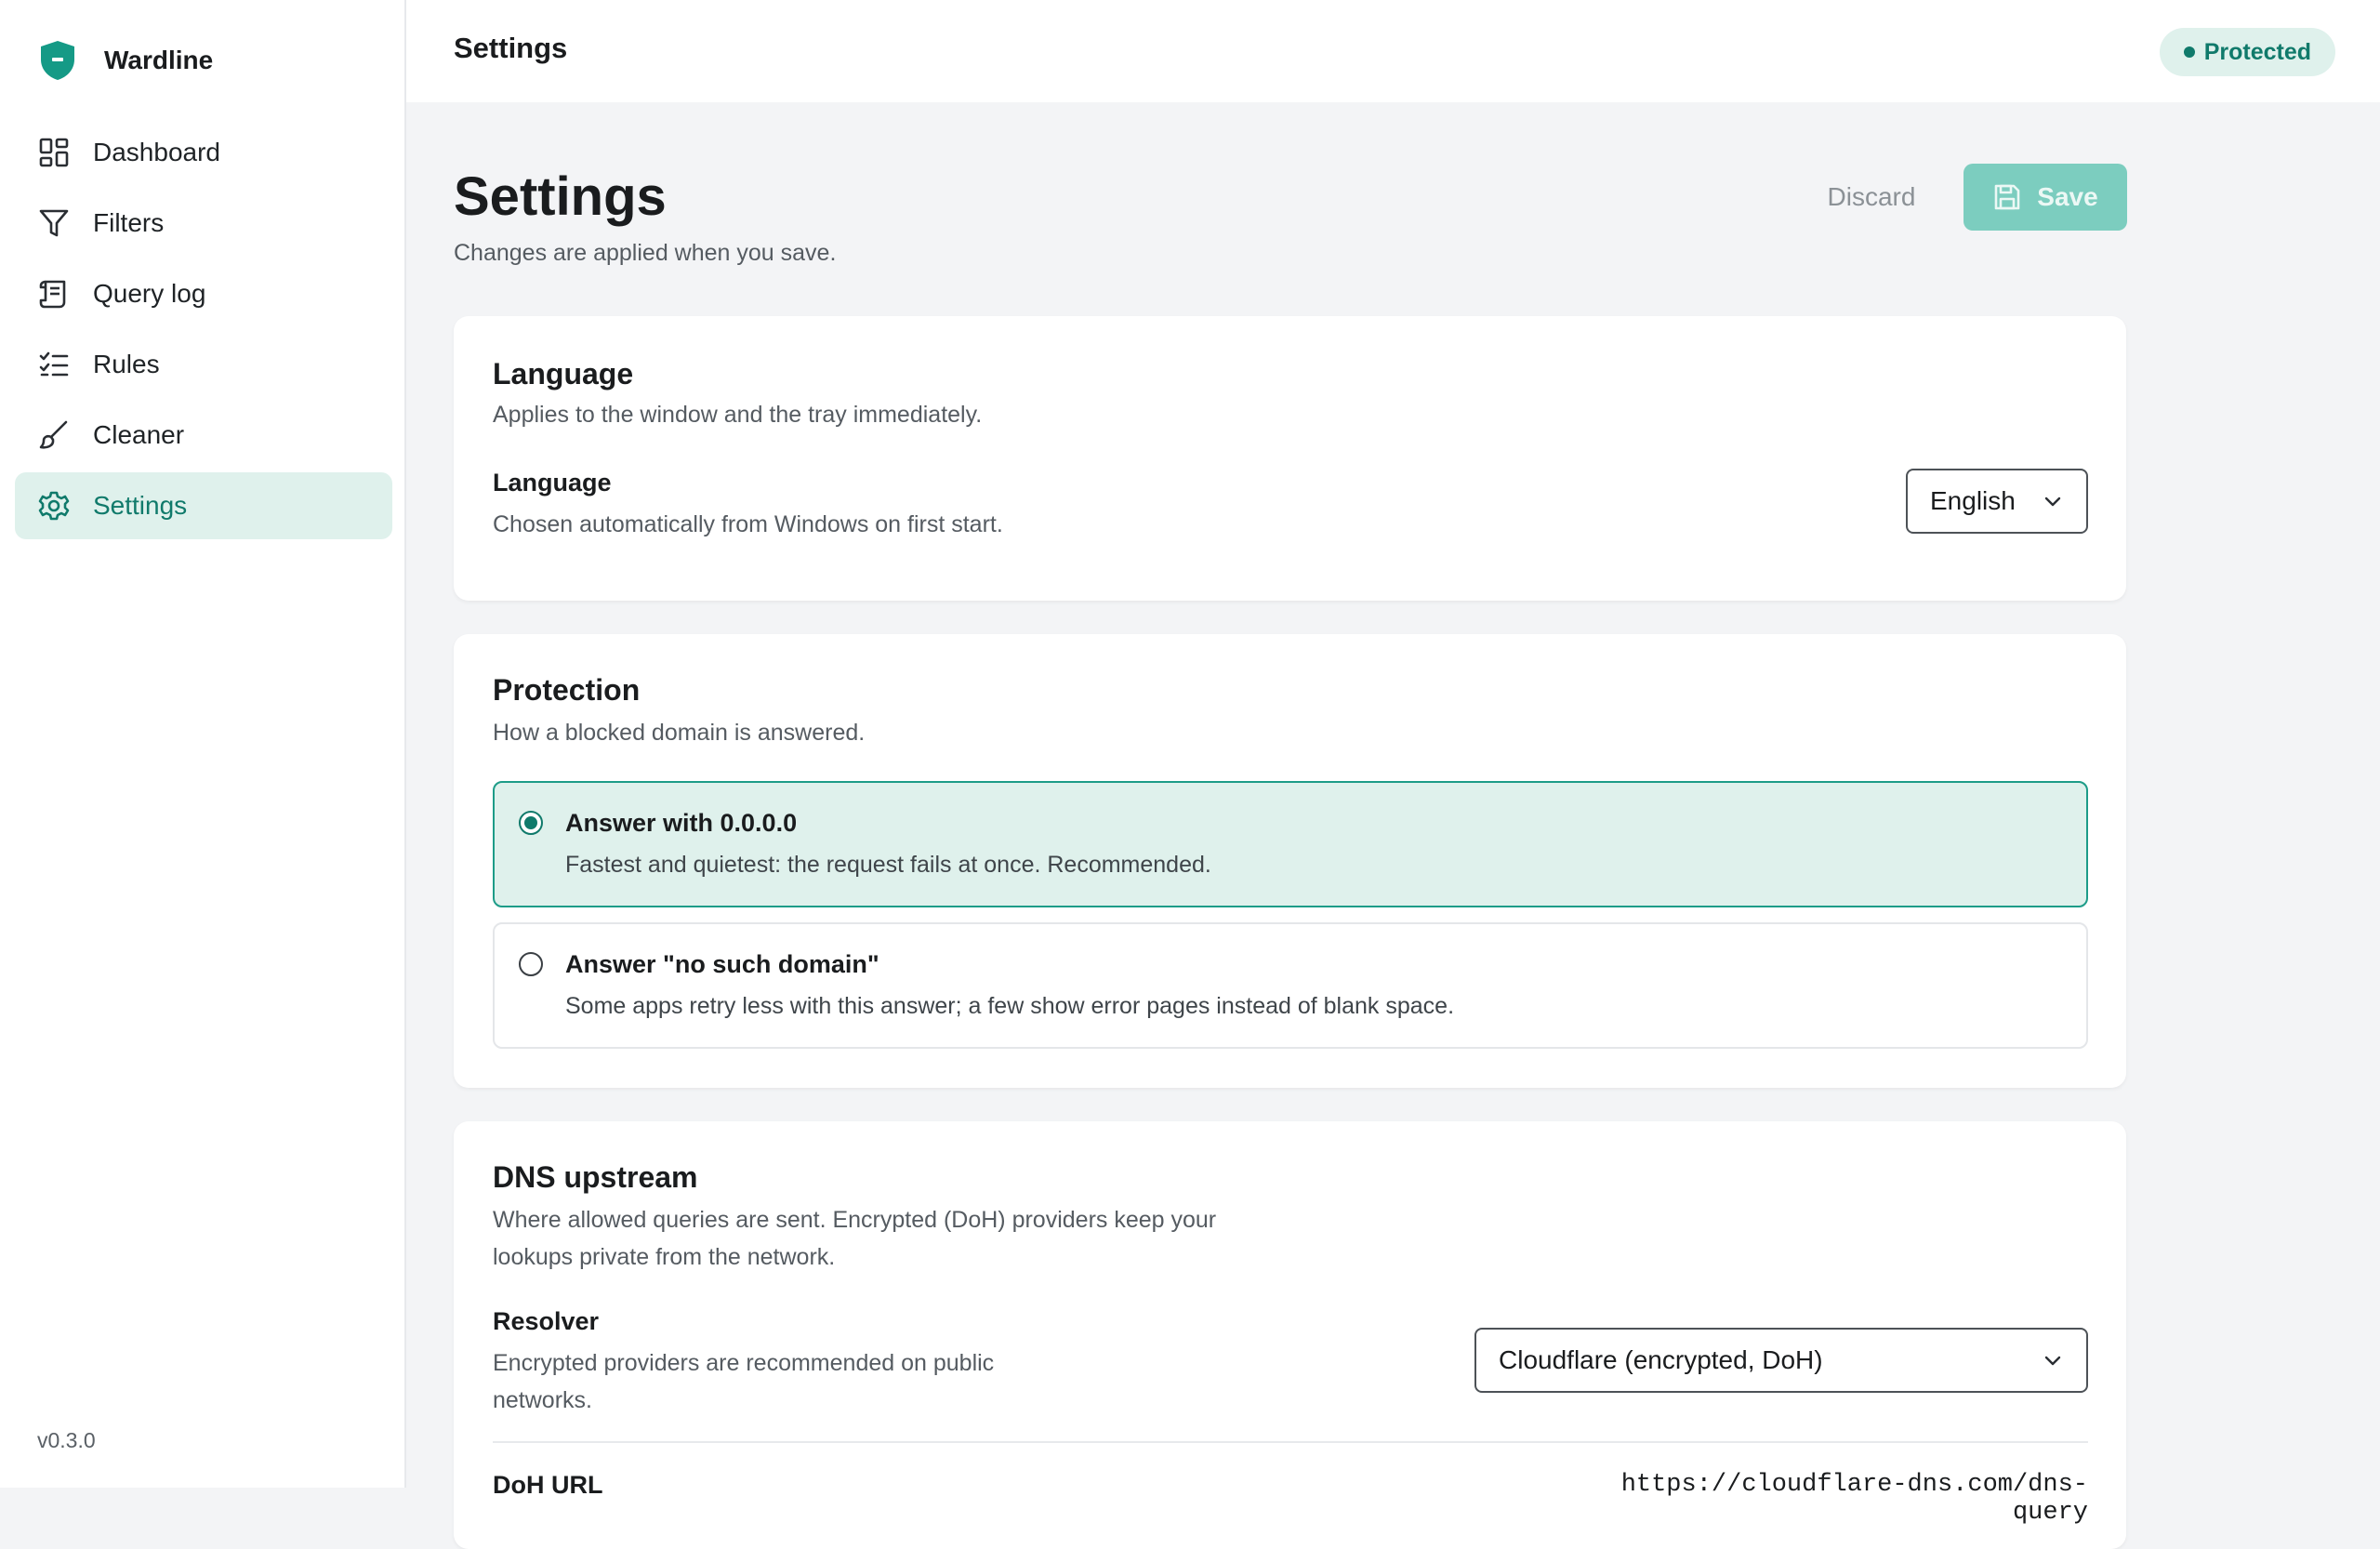 The height and width of the screenshot is (1549, 2380). I want to click on field-label-doh-url: DoH URL, so click(548, 1485).